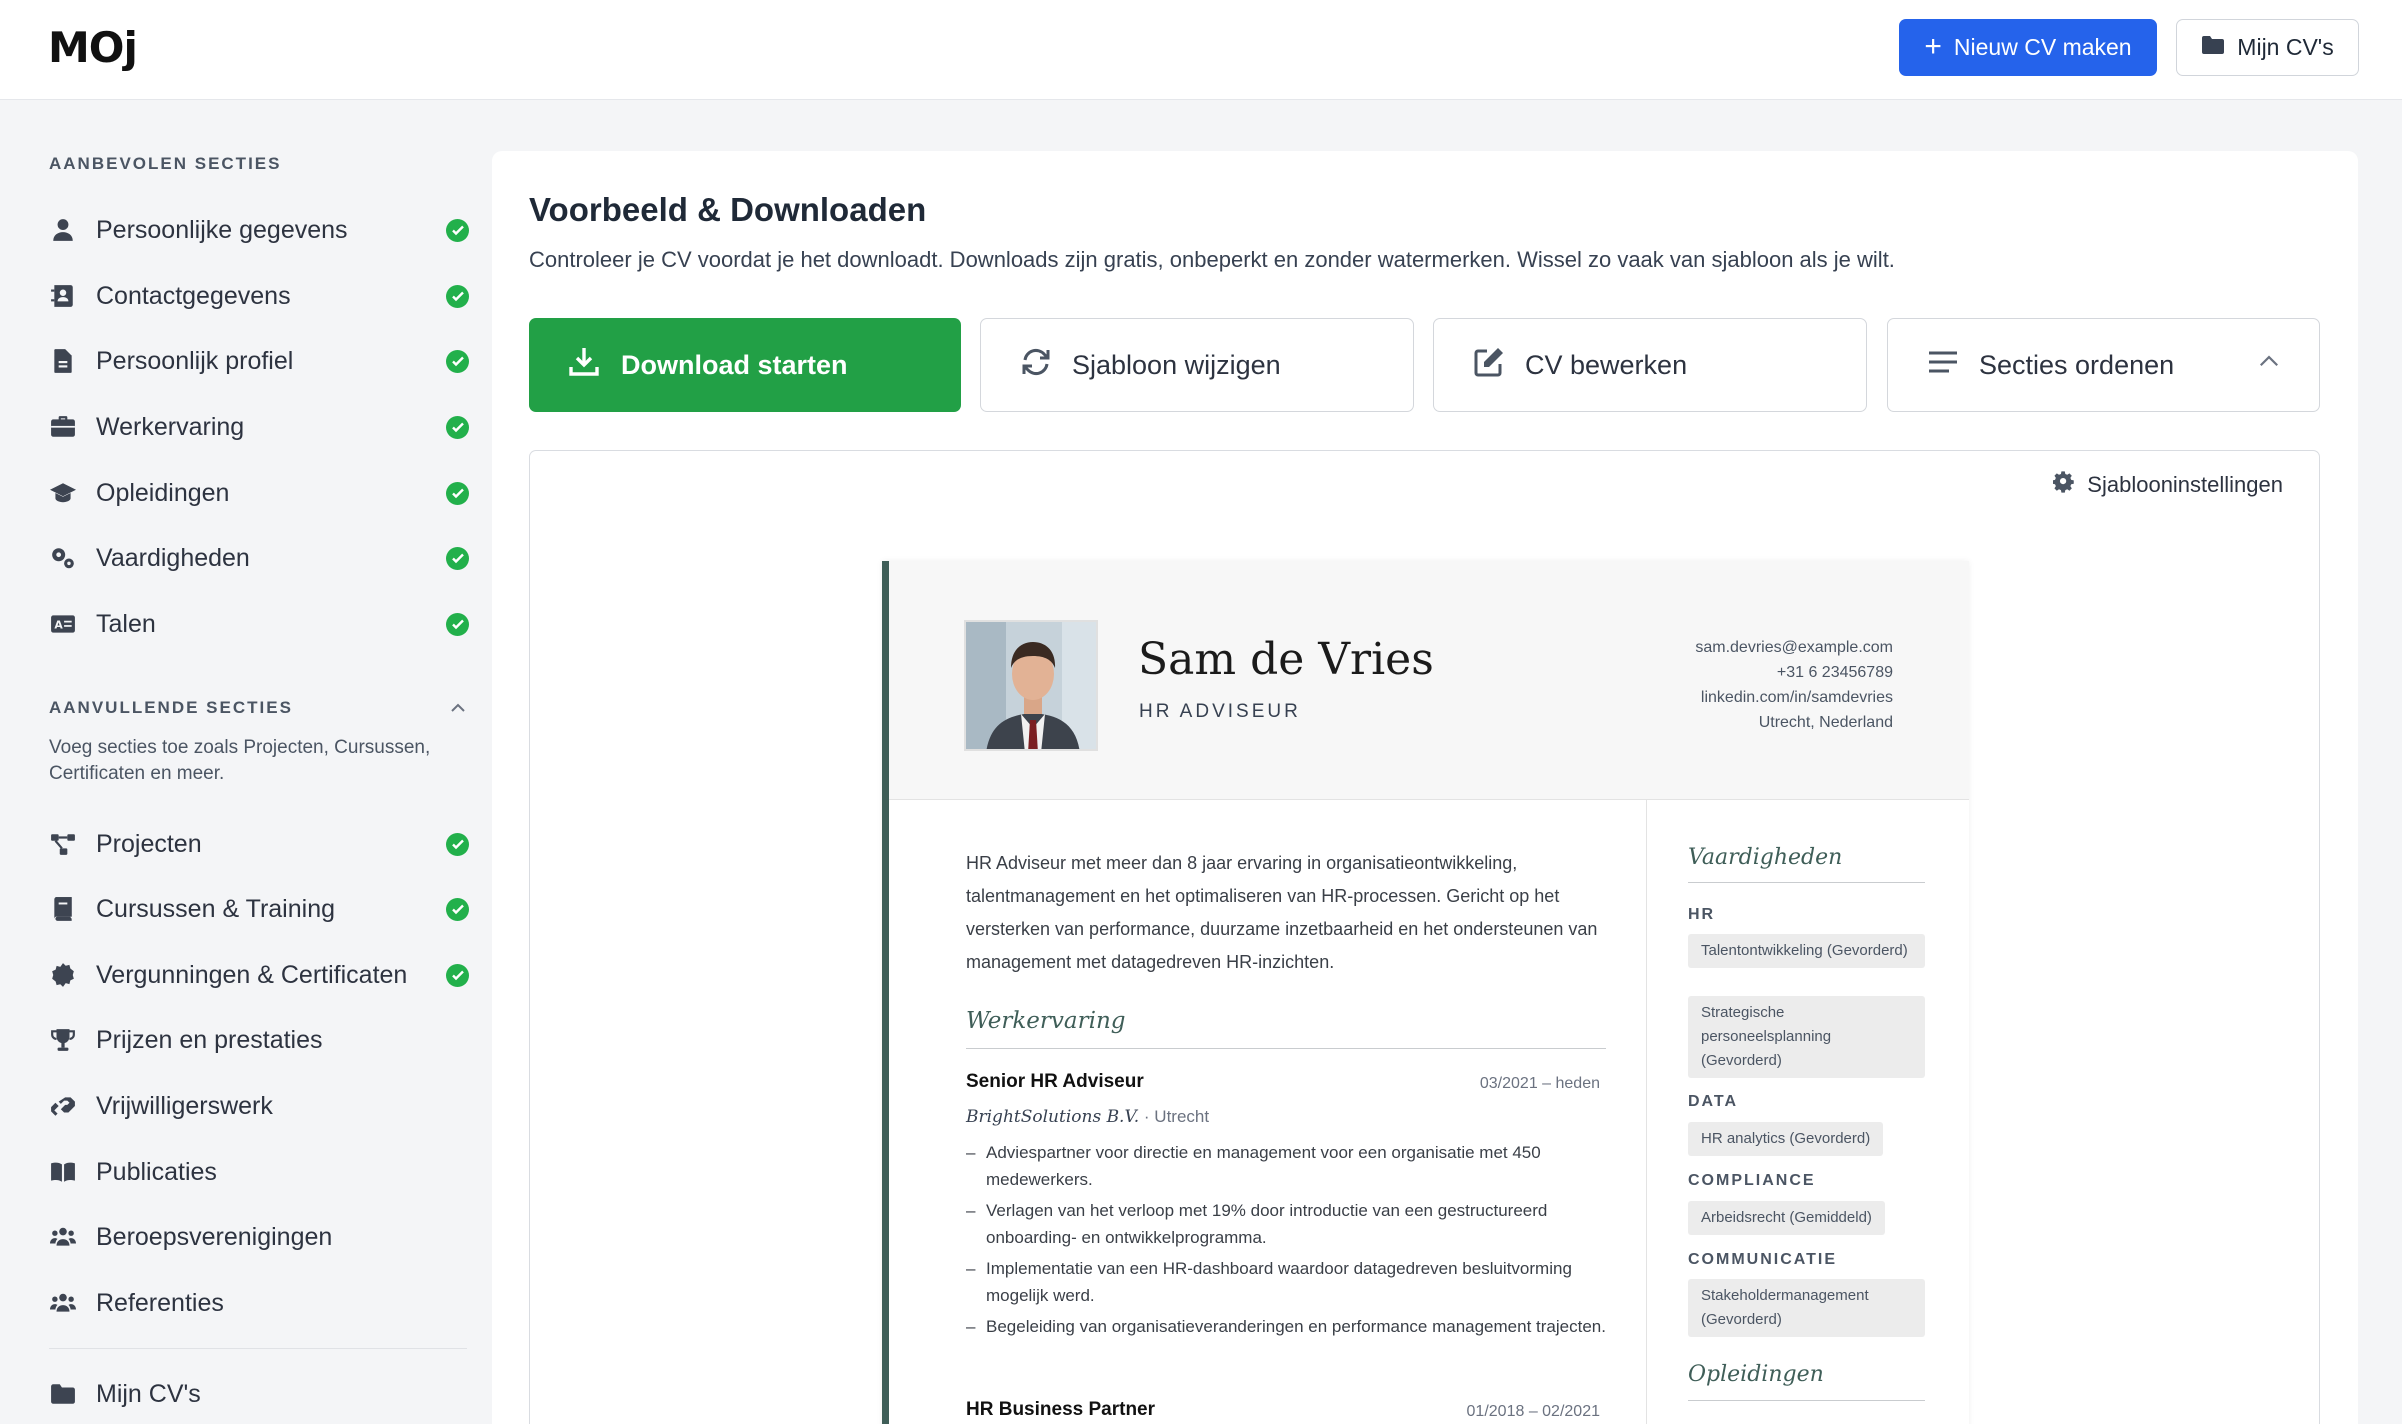 The width and height of the screenshot is (2402, 1424). Describe the element at coordinates (1061, 1409) in the screenshot. I see `job-title: HR Business Partner` at that location.